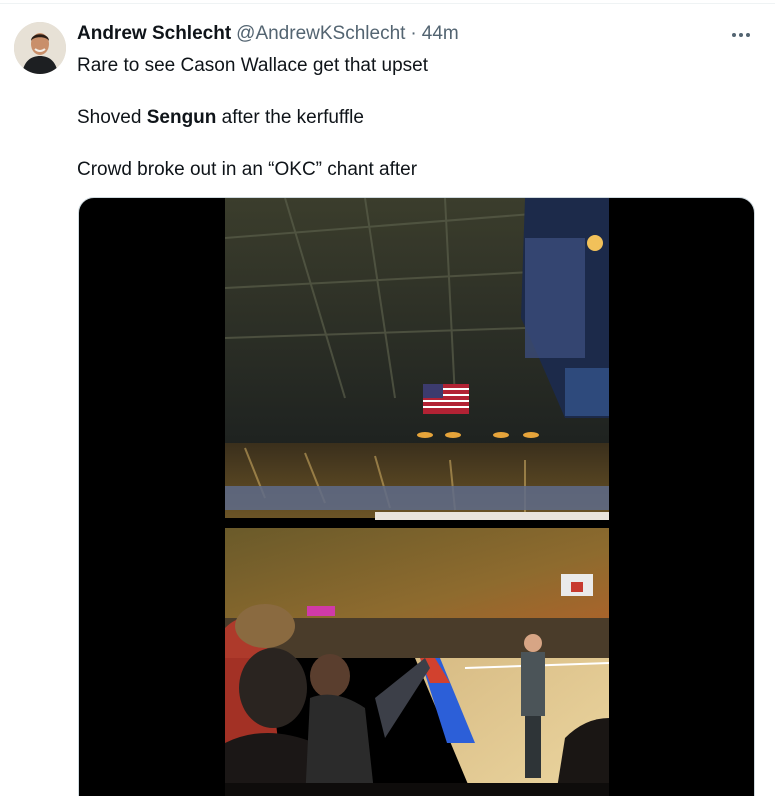 This screenshot has height=796, width=775. Describe the element at coordinates (741, 35) in the screenshot. I see `more-options-icon` at that location.